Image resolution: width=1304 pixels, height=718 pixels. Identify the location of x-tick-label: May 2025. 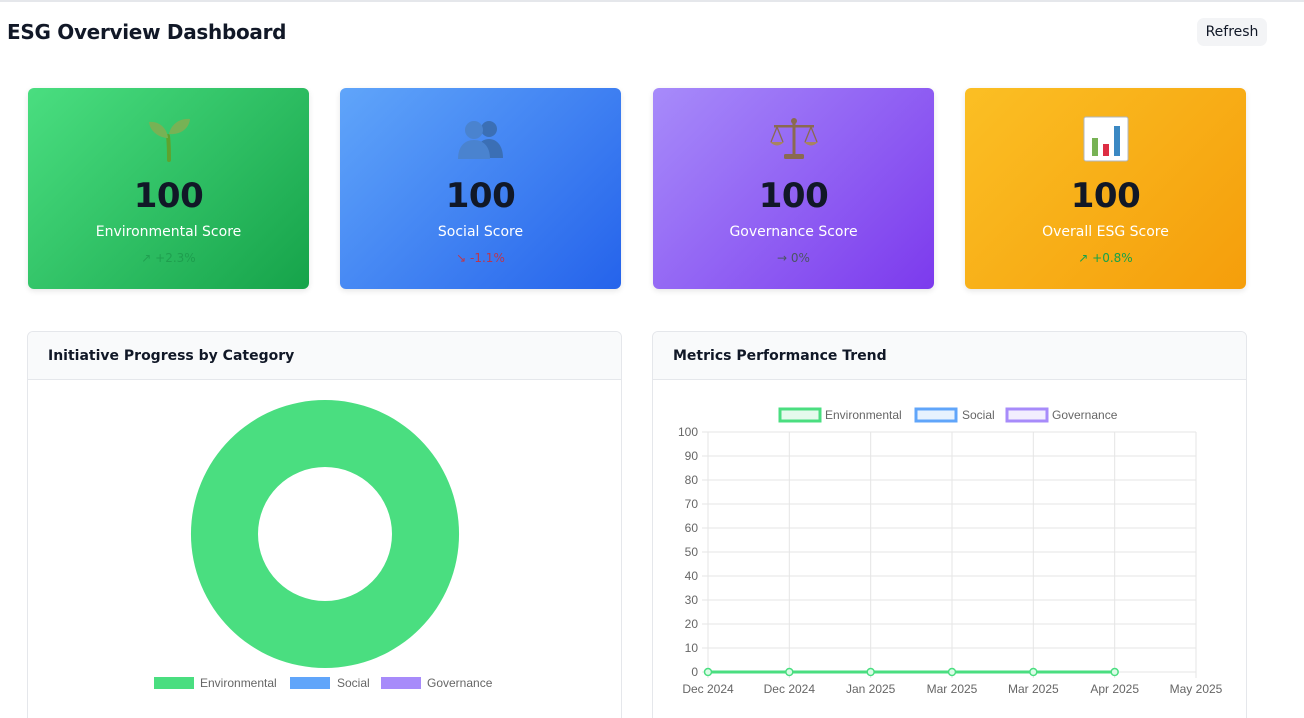
(1196, 689).